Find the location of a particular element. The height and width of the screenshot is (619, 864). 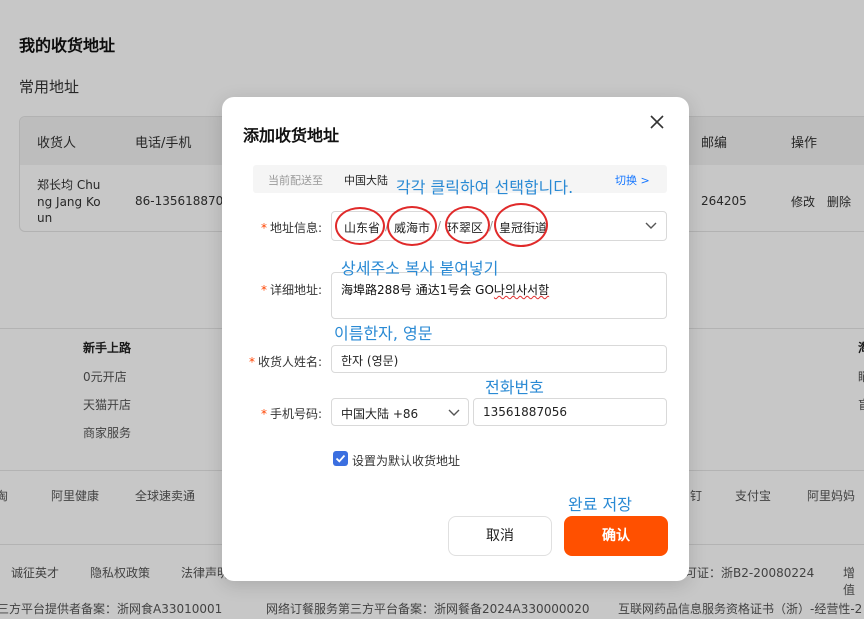

receiver-name-label: * 收货人姓名: is located at coordinates (285, 362).